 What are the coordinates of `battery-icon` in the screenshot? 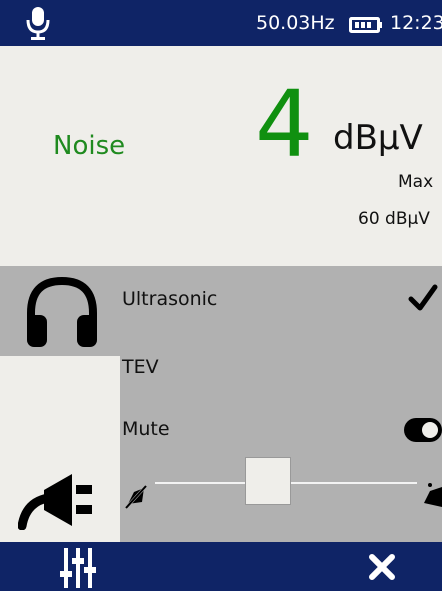 It's located at (365, 25).